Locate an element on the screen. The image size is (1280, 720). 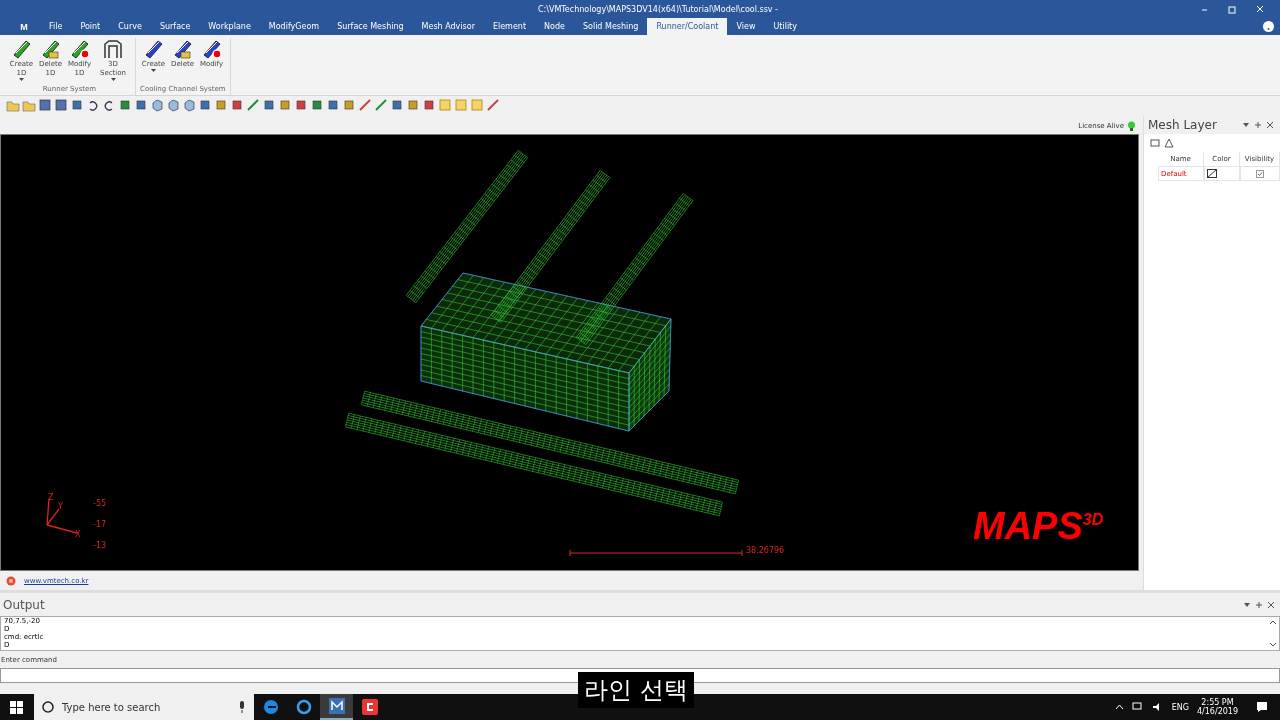
logo-icon is located at coordinates (11, 580).